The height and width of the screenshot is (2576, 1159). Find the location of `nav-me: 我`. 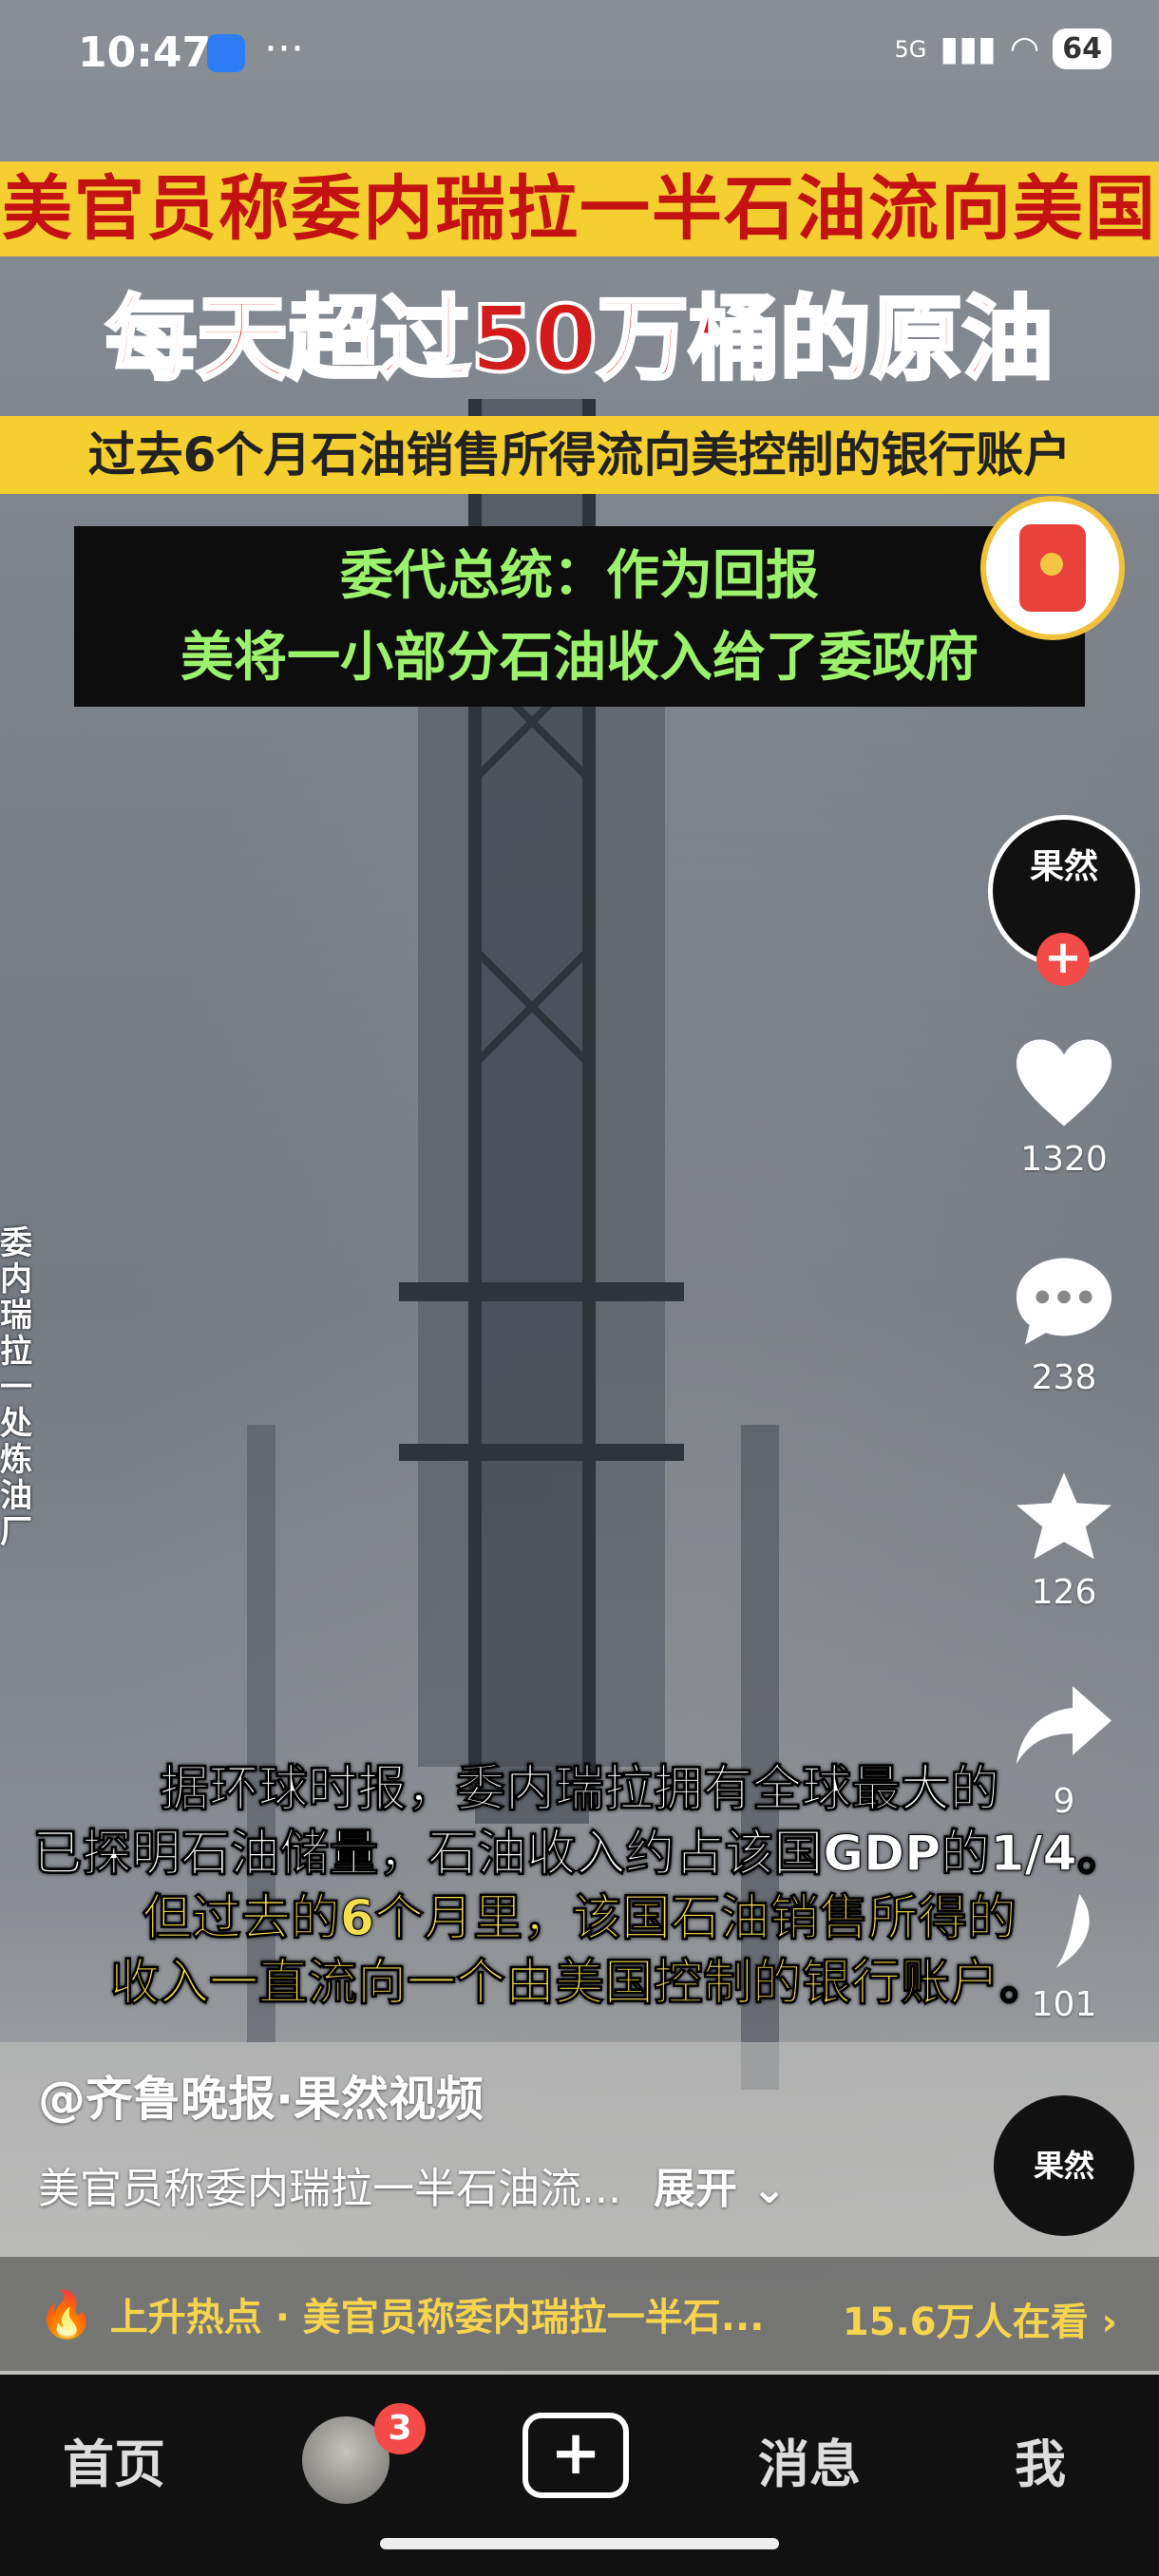

nav-me: 我 is located at coordinates (1040, 2459).